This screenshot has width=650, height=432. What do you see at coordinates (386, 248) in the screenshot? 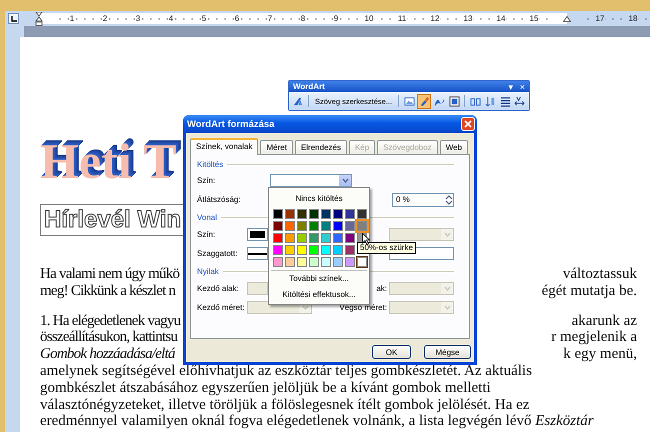
I see `tooltip: 50%-os szürke` at bounding box center [386, 248].